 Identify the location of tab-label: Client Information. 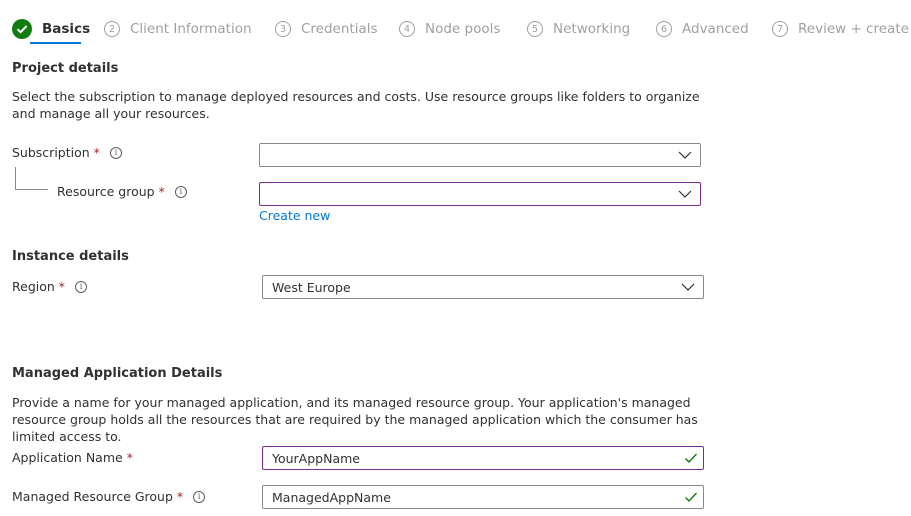
(191, 29).